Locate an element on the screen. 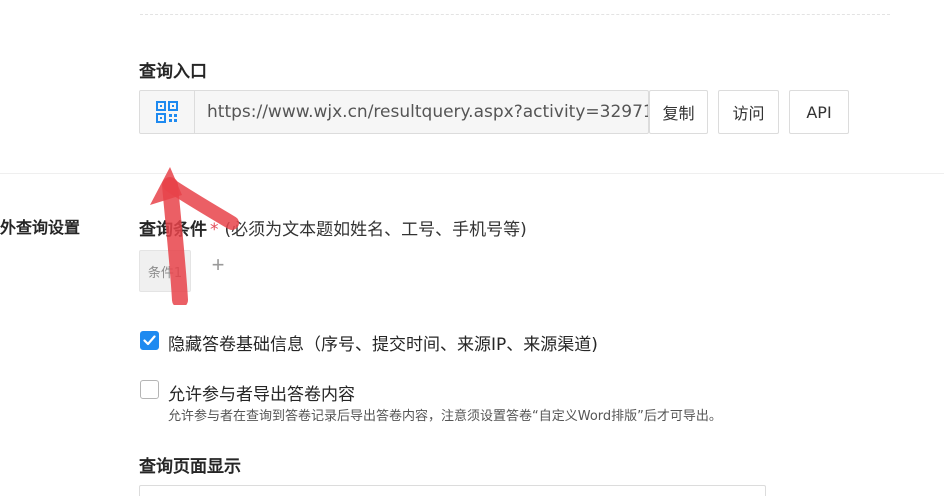  page-display-heading: 查询页面显示 is located at coordinates (190, 467).